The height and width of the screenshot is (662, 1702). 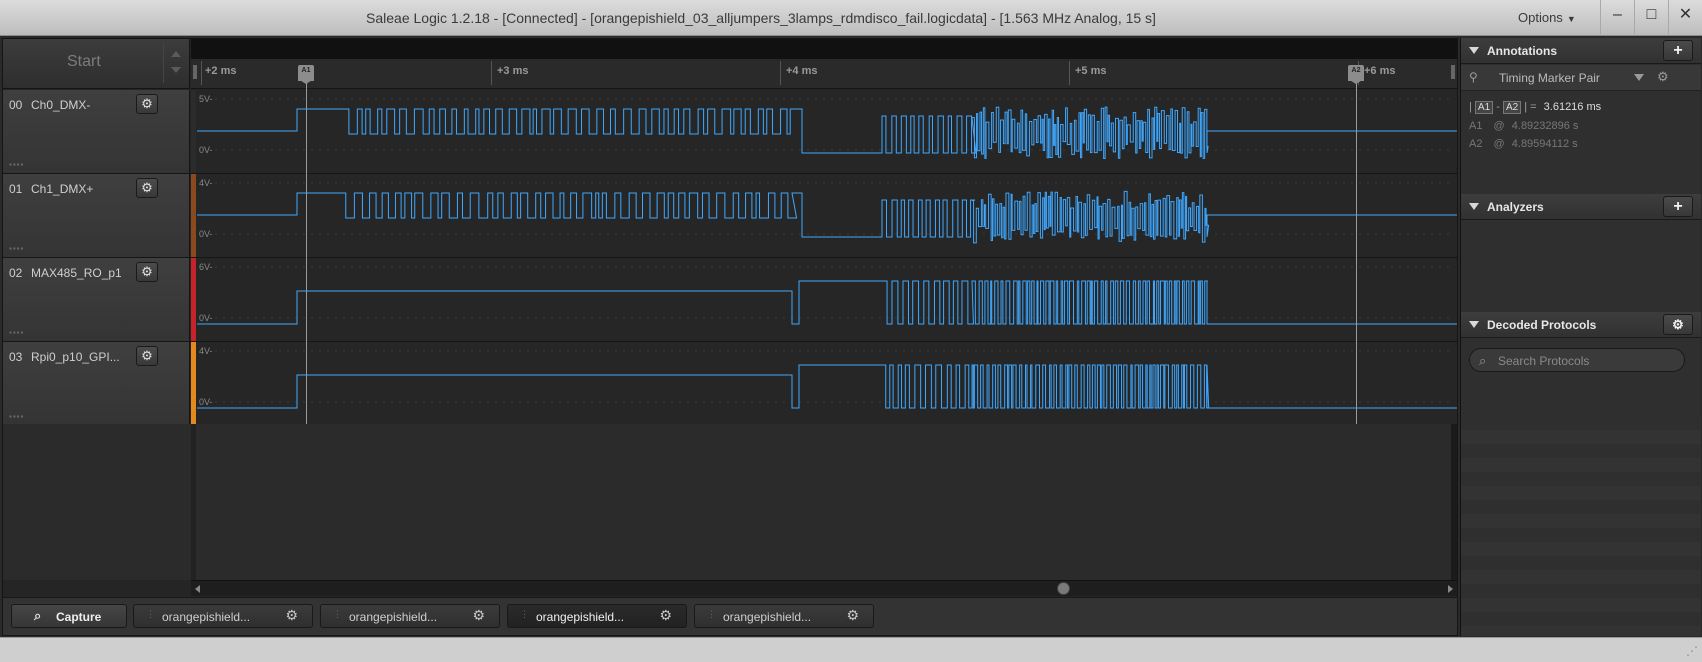 I want to click on analyzers-header: Analyzers +, so click(x=1581, y=207).